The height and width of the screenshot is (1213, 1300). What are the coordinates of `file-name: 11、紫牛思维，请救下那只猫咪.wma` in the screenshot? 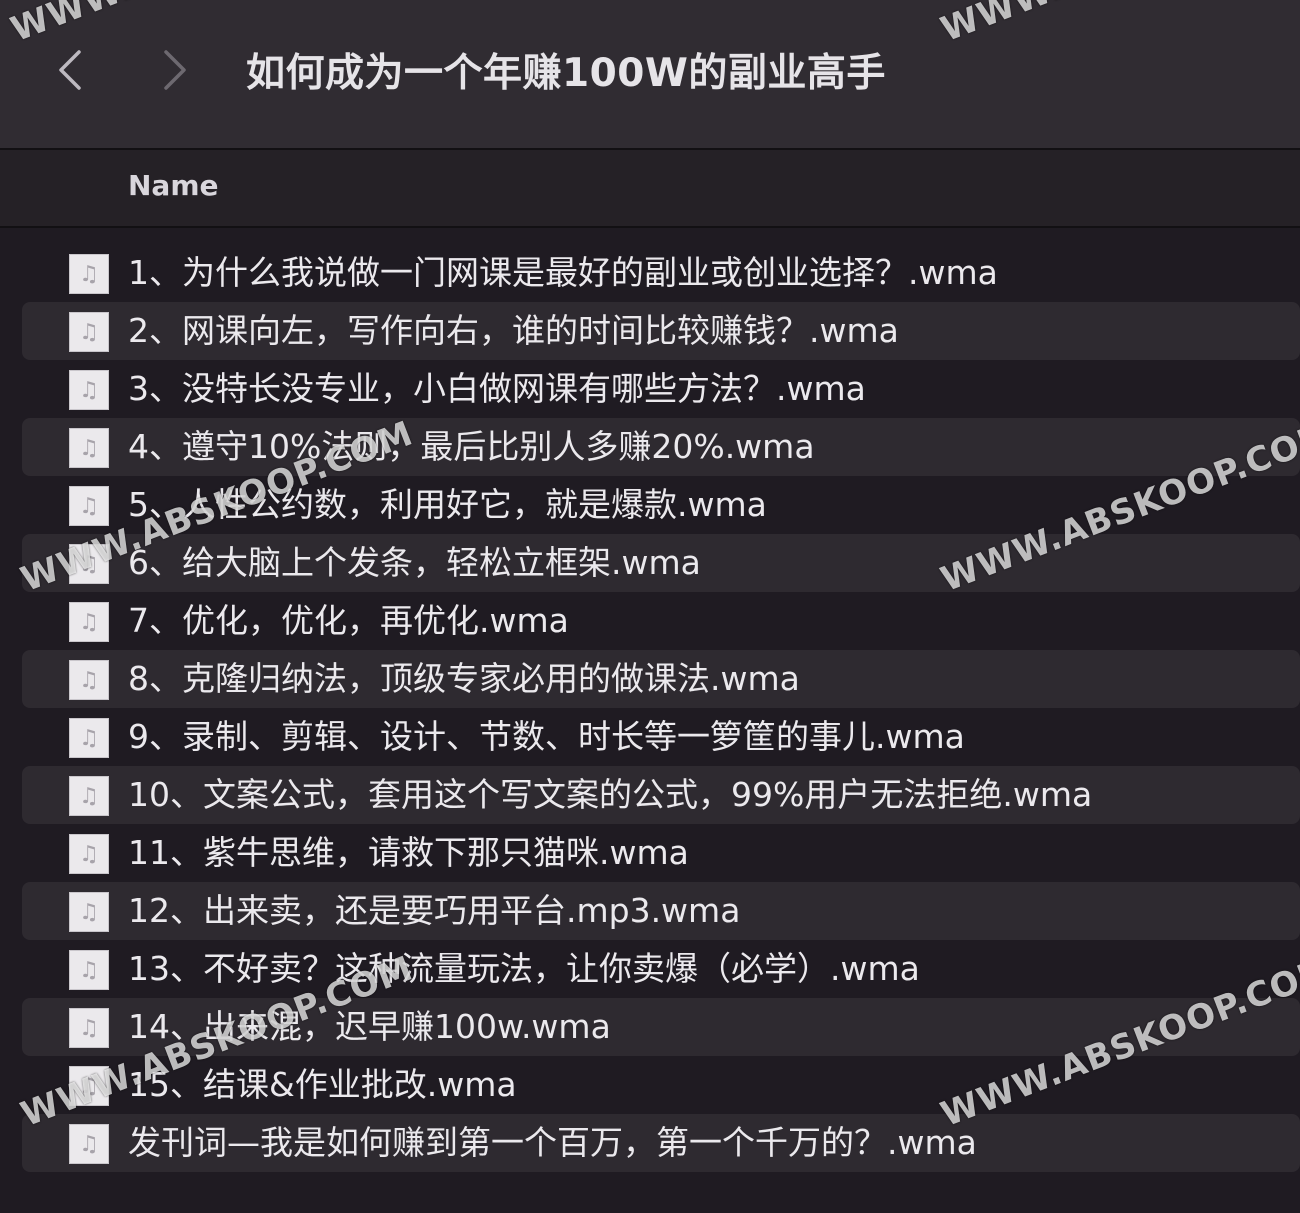 It's located at (408, 852).